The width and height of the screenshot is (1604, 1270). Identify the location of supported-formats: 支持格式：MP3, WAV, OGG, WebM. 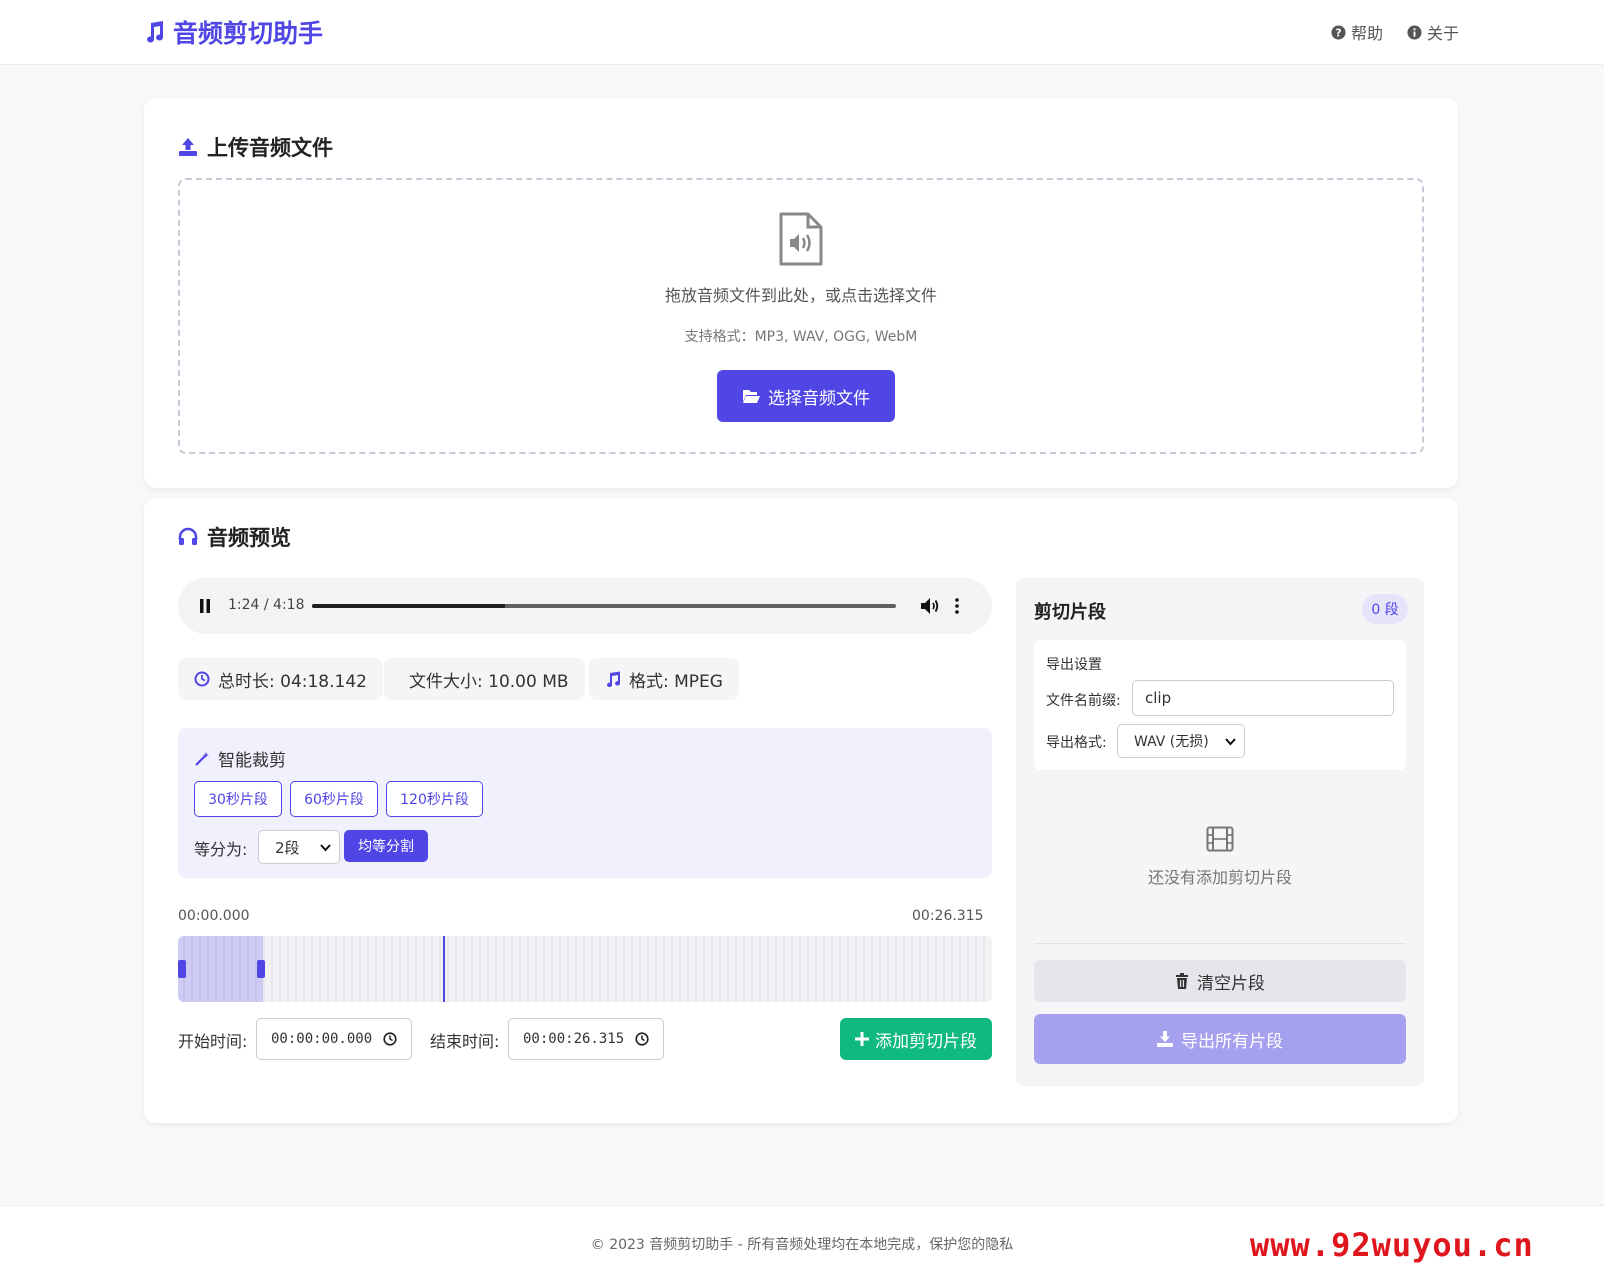
(801, 337).